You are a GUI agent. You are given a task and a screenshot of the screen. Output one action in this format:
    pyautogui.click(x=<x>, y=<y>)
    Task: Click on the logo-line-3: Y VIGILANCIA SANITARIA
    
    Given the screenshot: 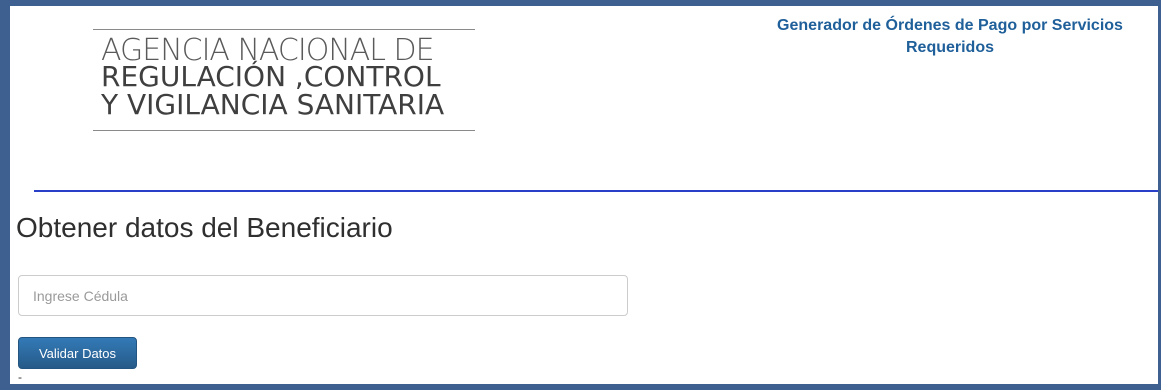 What is the action you would take?
    pyautogui.click(x=273, y=104)
    